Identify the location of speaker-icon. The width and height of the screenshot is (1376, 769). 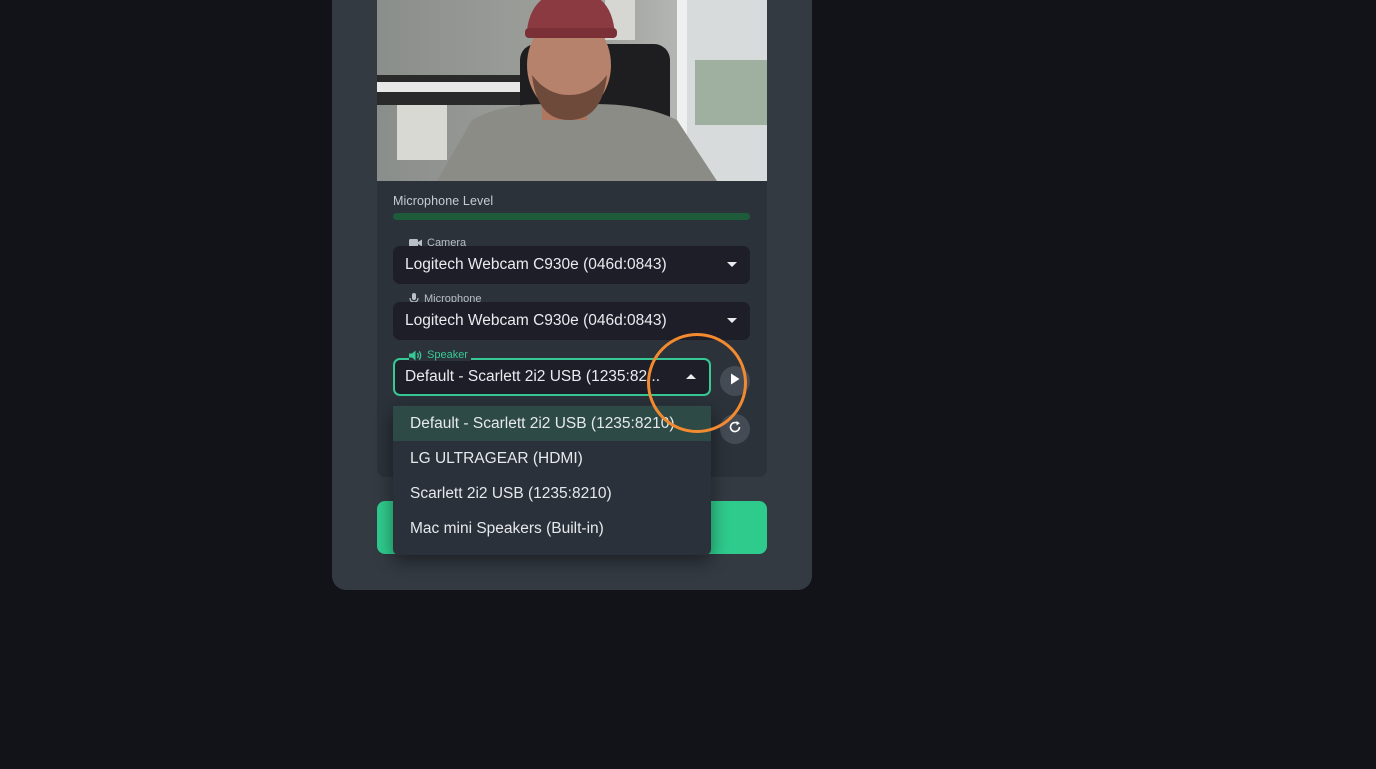
(415, 355).